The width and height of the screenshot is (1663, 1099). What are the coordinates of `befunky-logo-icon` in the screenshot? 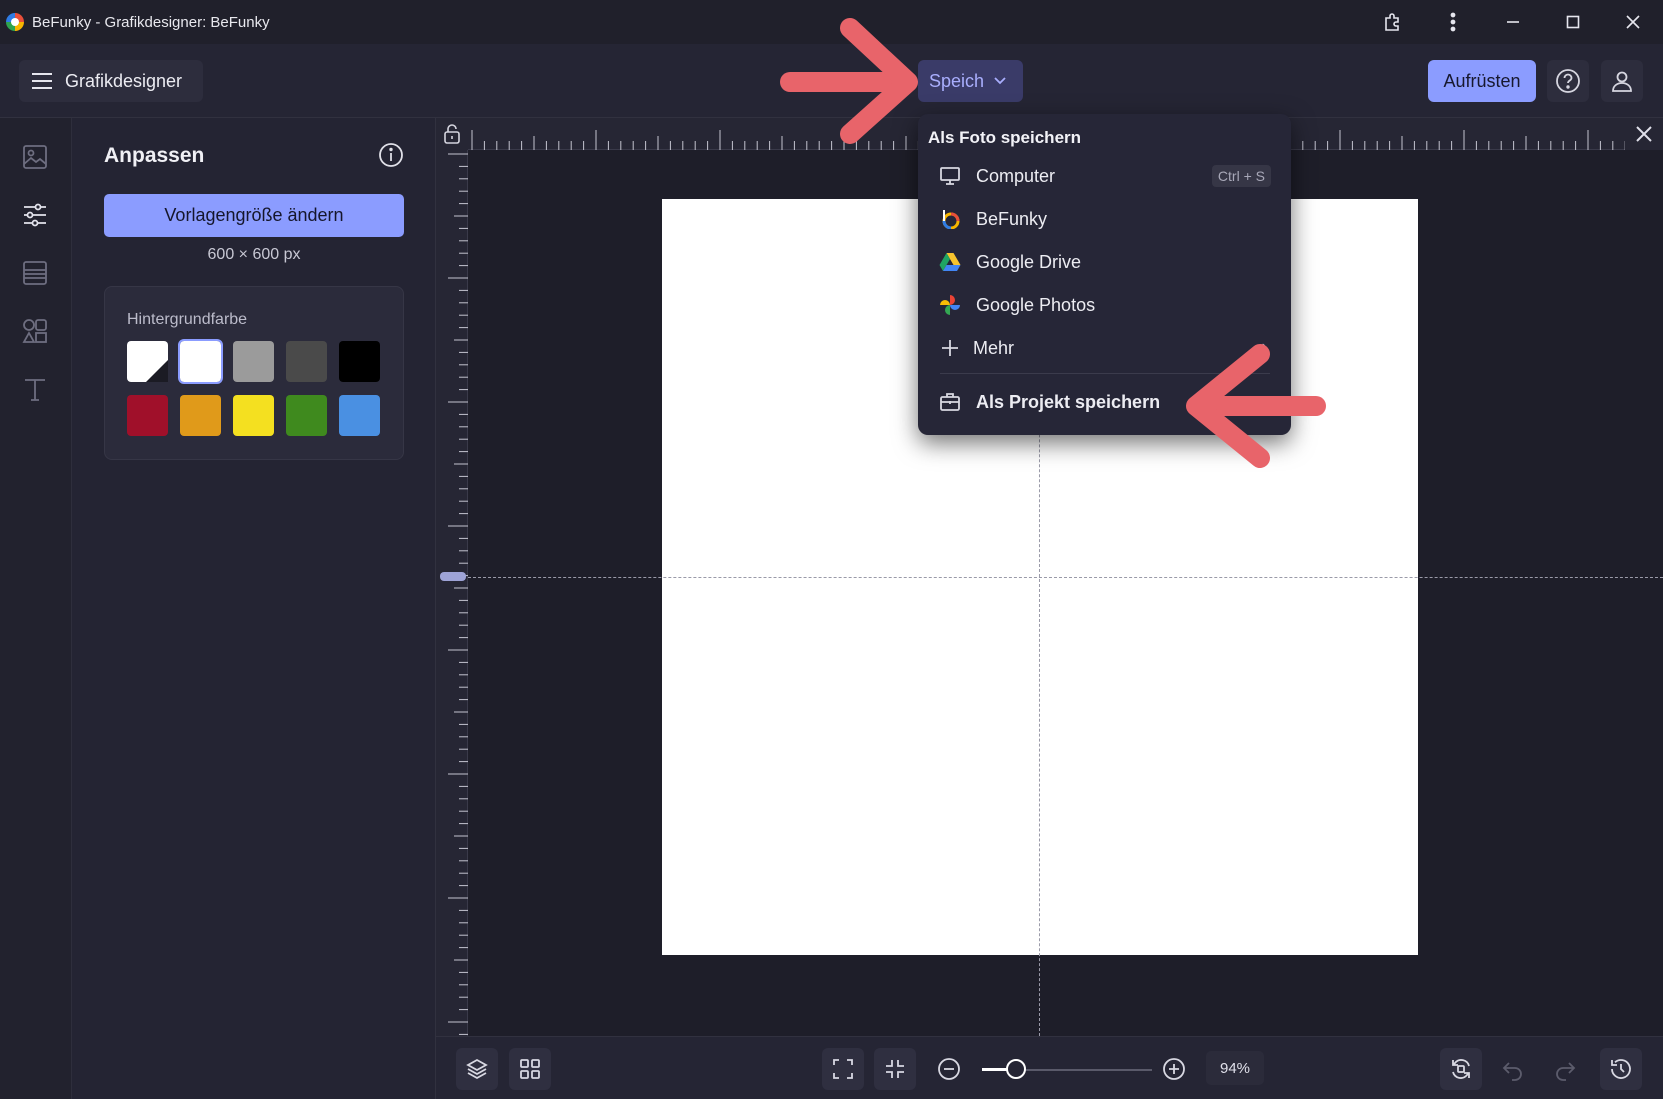 It's located at (15, 22).